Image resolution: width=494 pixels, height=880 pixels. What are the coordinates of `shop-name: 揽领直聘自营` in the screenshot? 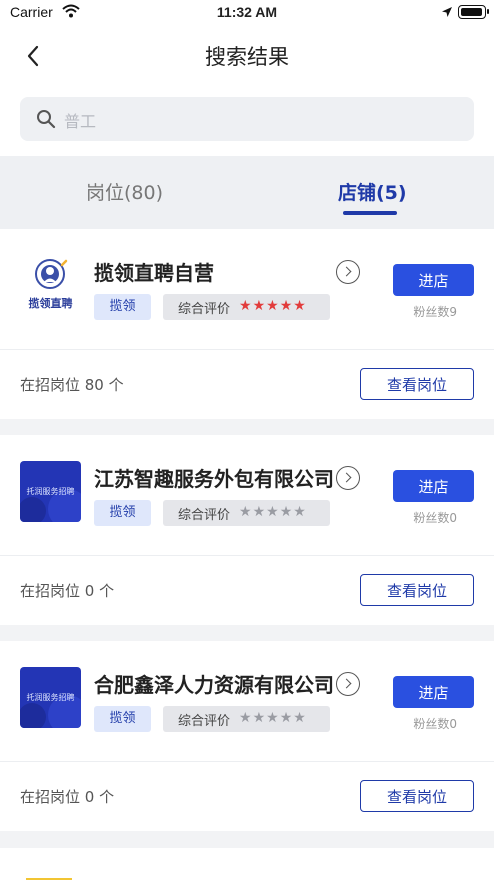 It's located at (214, 271).